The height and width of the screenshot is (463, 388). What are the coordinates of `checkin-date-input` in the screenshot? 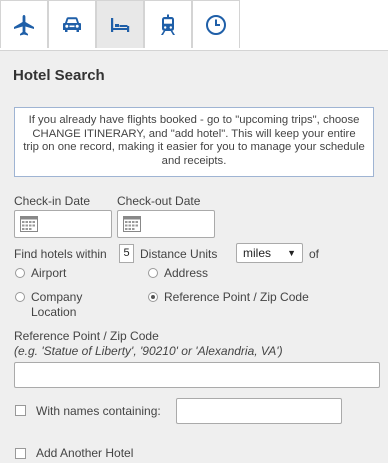 It's located at (63, 224).